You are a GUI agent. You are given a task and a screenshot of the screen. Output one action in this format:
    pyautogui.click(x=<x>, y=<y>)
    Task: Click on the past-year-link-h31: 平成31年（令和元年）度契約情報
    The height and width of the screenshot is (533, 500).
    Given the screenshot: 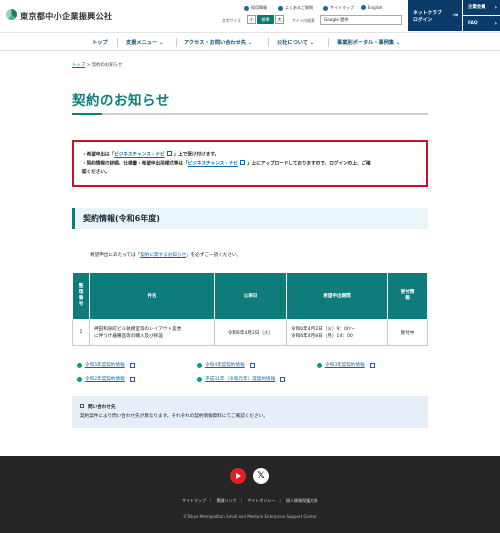 What is the action you would take?
    pyautogui.click(x=242, y=379)
    